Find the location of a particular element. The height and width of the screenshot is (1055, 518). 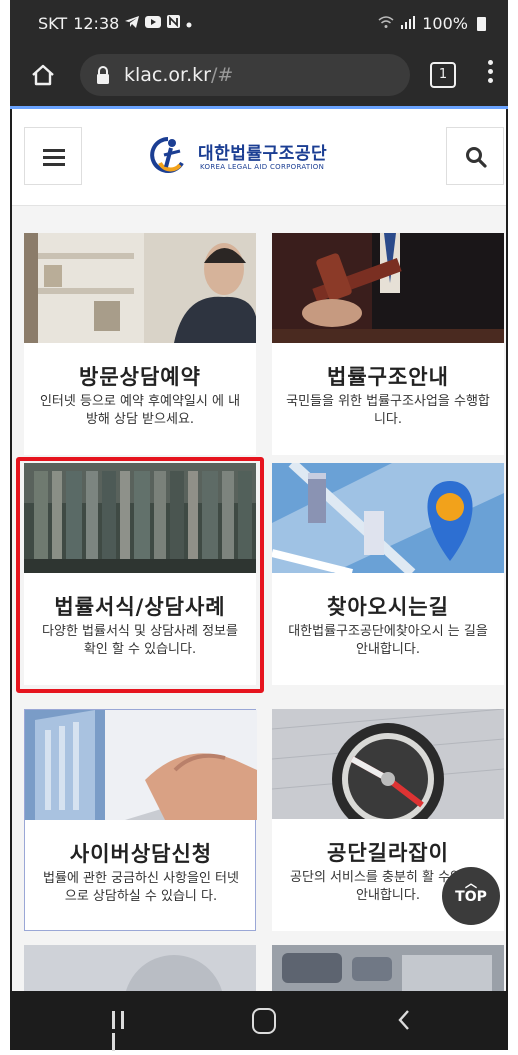

browser-toolbar: klac.or.kr/# 1 is located at coordinates (259, 75).